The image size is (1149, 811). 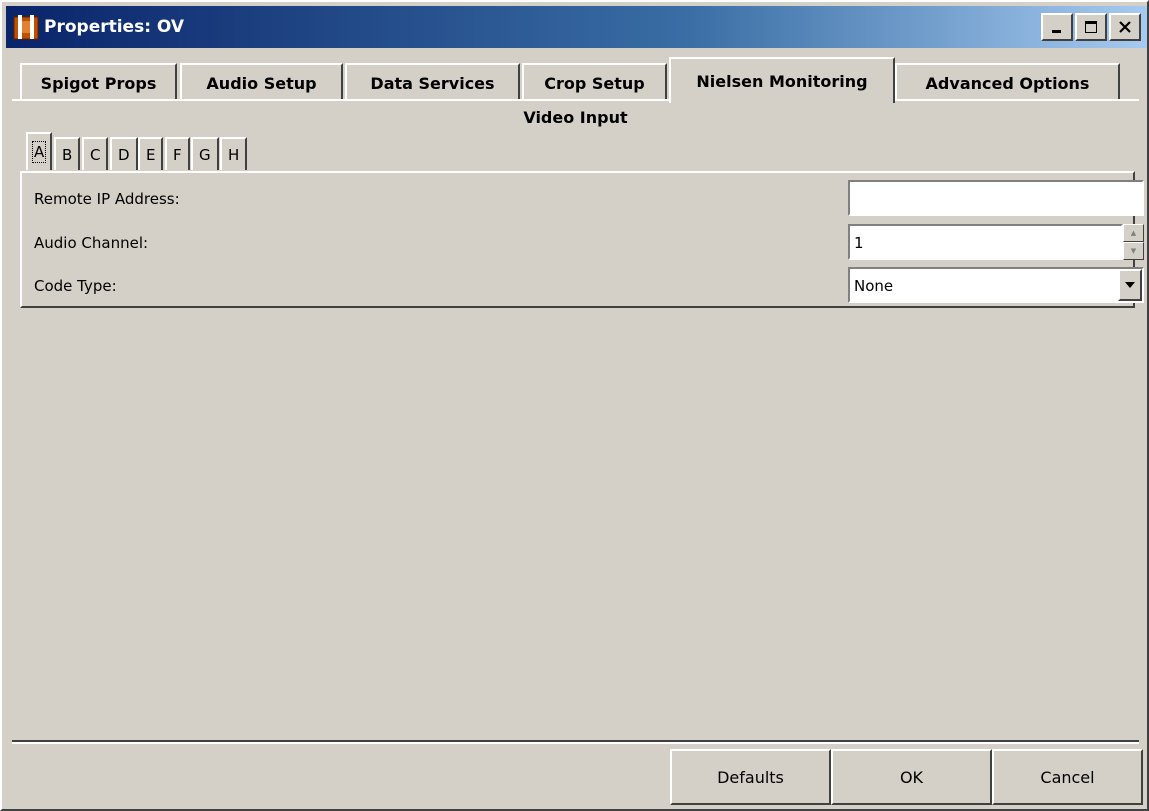 What do you see at coordinates (432, 82) in the screenshot?
I see `tab-data-services: Data Services` at bounding box center [432, 82].